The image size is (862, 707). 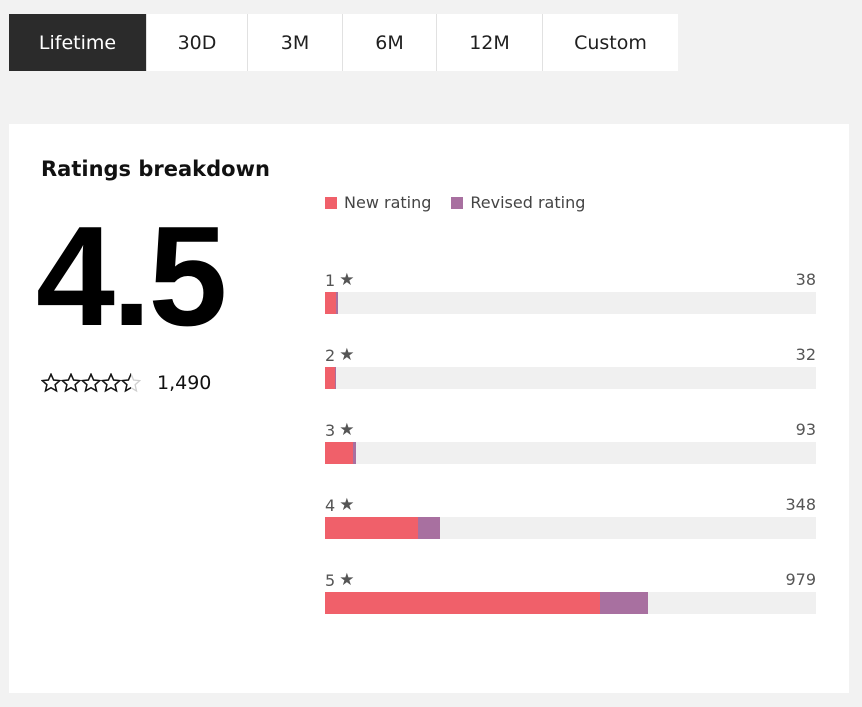 What do you see at coordinates (805, 429) in the screenshot?
I see `bar-count: 93` at bounding box center [805, 429].